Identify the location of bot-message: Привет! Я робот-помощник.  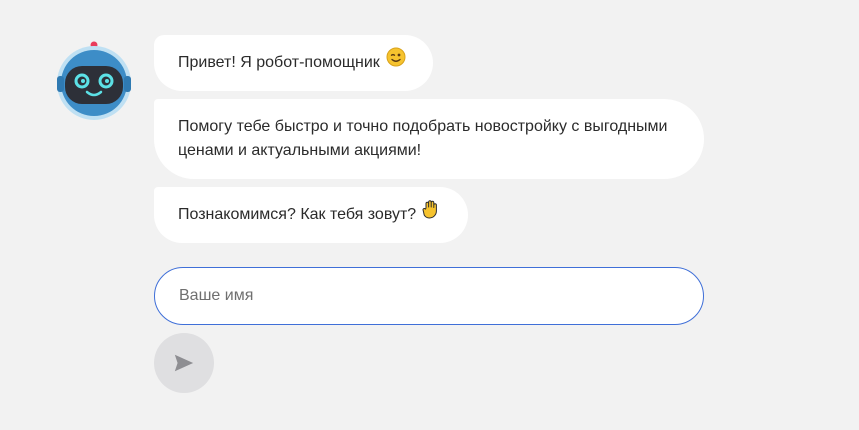
(293, 63).